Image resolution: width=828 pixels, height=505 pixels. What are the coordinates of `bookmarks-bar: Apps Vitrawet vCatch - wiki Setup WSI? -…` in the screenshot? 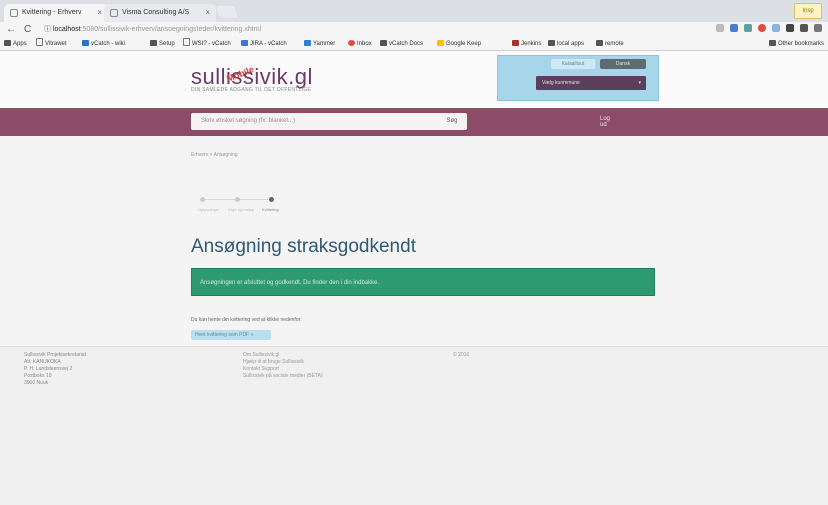 It's located at (414, 44).